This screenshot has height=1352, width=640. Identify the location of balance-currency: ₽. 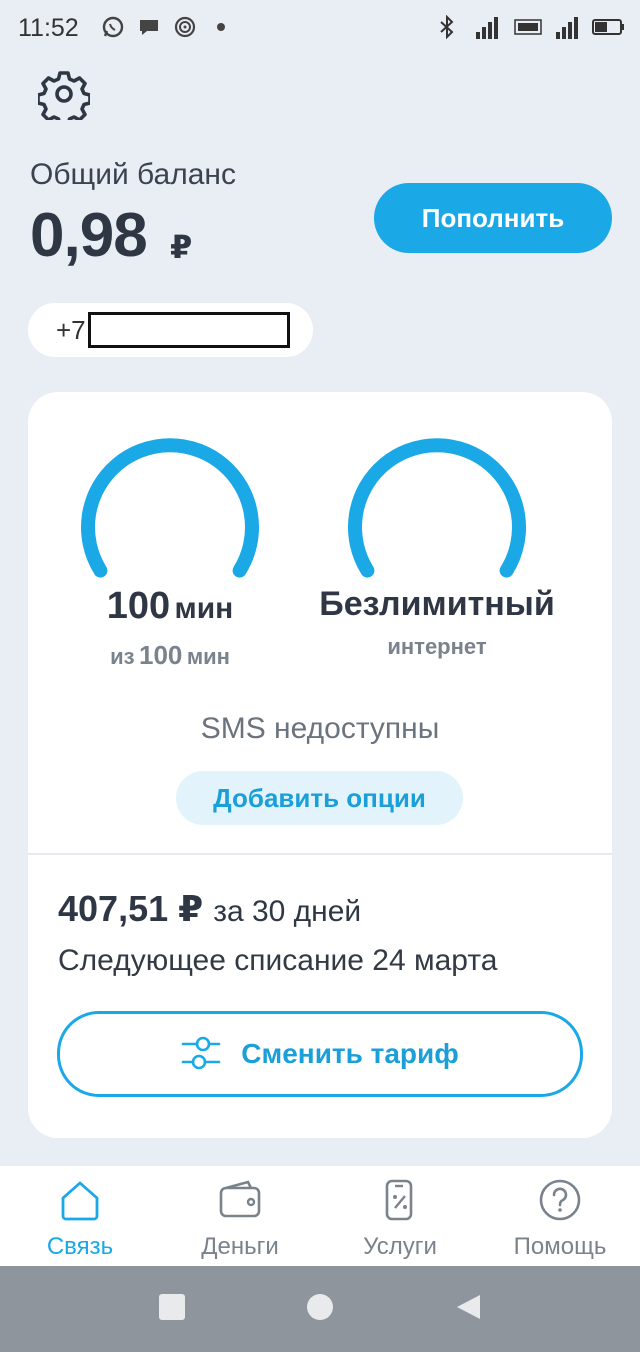
(181, 247).